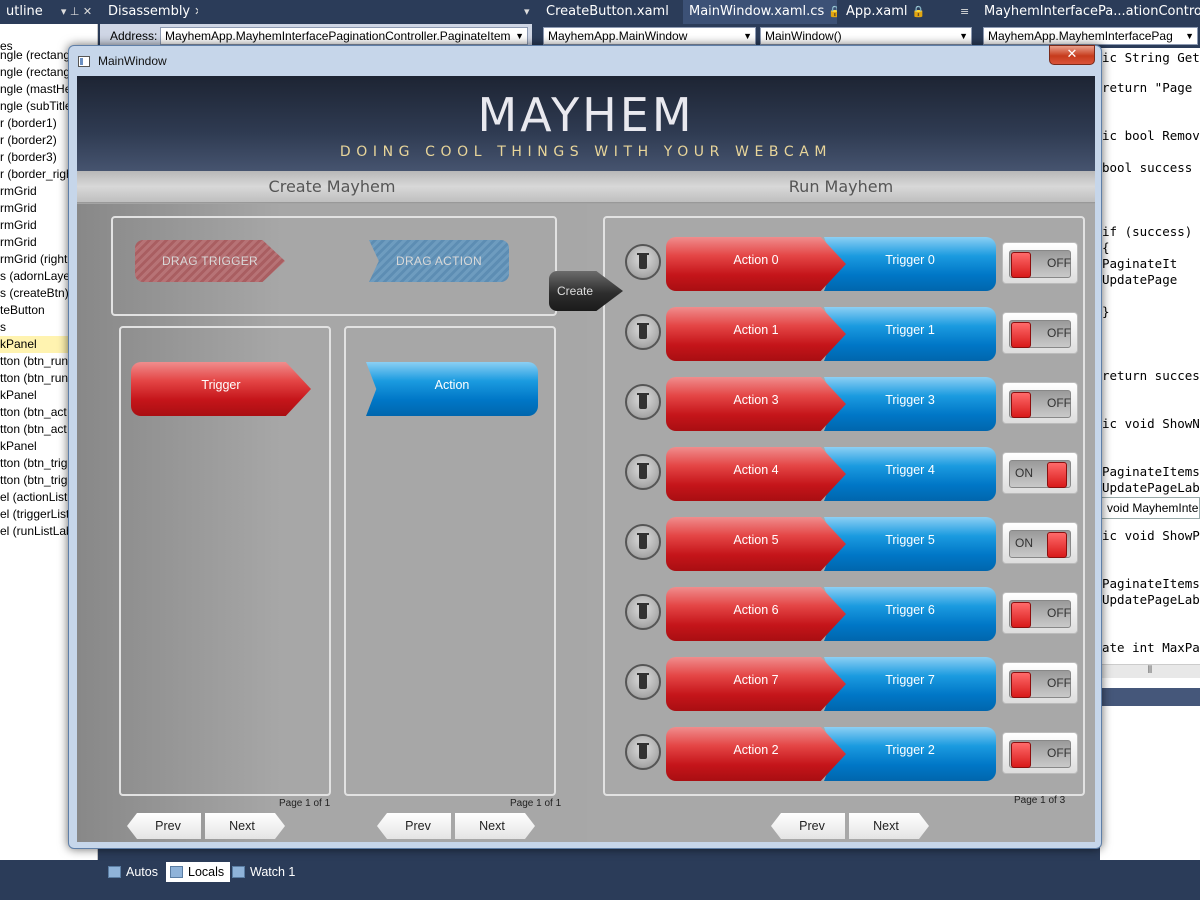  Describe the element at coordinates (649, 36) in the screenshot. I see `class-combo: MayhemApp.MainWindow ▼` at that location.